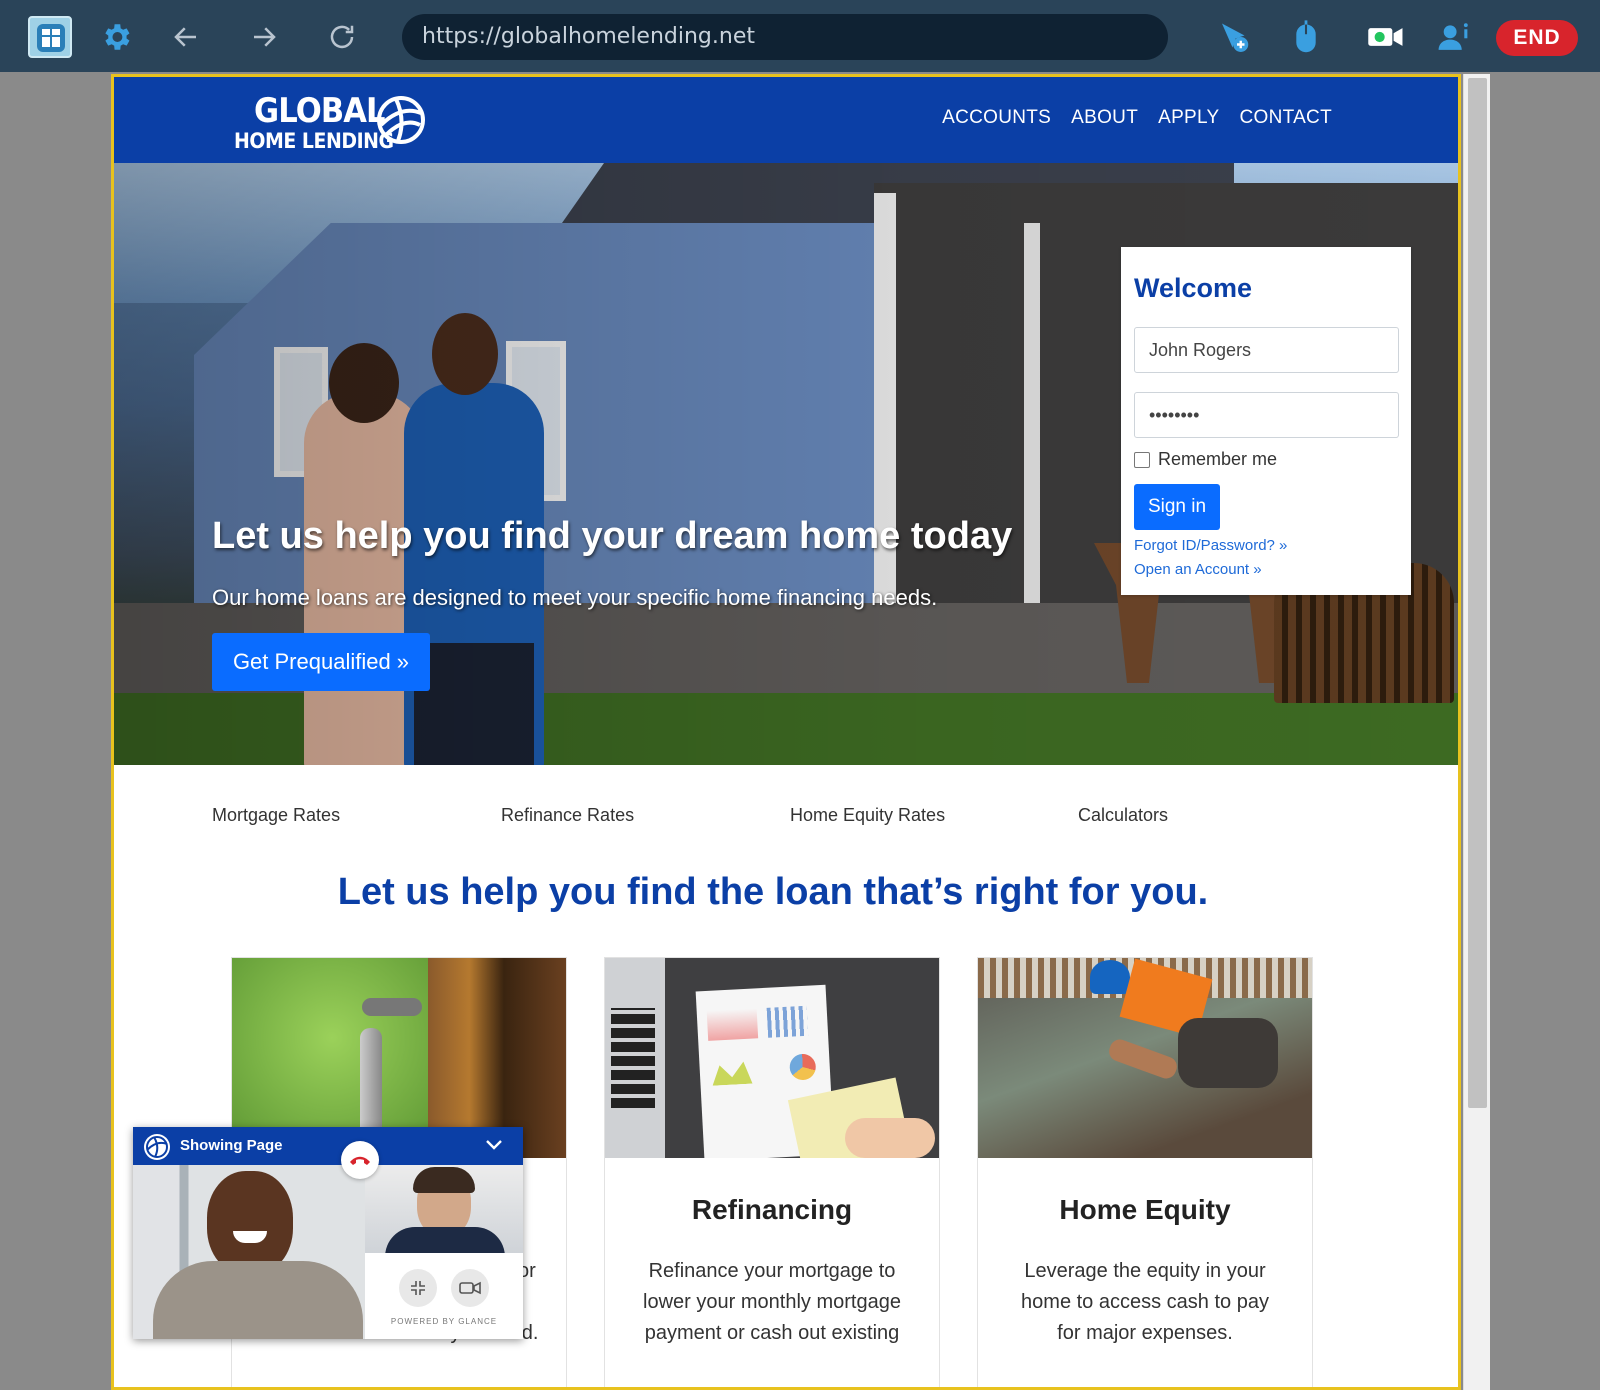 Image resolution: width=1600 pixels, height=1390 pixels. What do you see at coordinates (1285, 118) in the screenshot?
I see `nav-contact: CONTACT` at bounding box center [1285, 118].